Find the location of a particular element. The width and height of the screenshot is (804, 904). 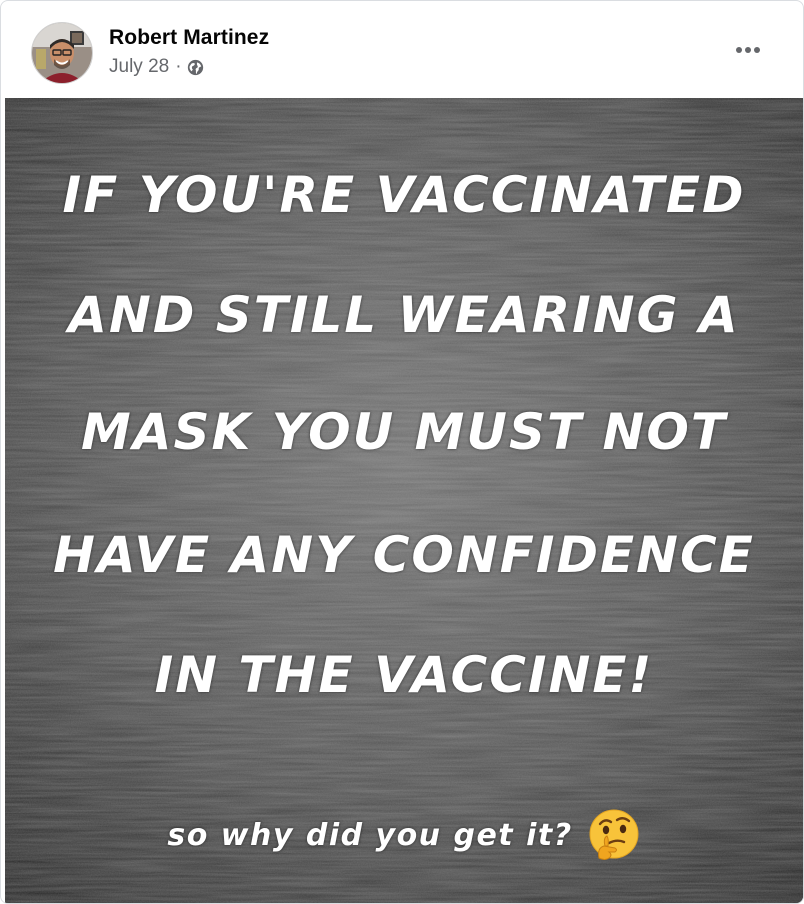

post-header: Robert Martinez July 28 · is located at coordinates (402, 49).